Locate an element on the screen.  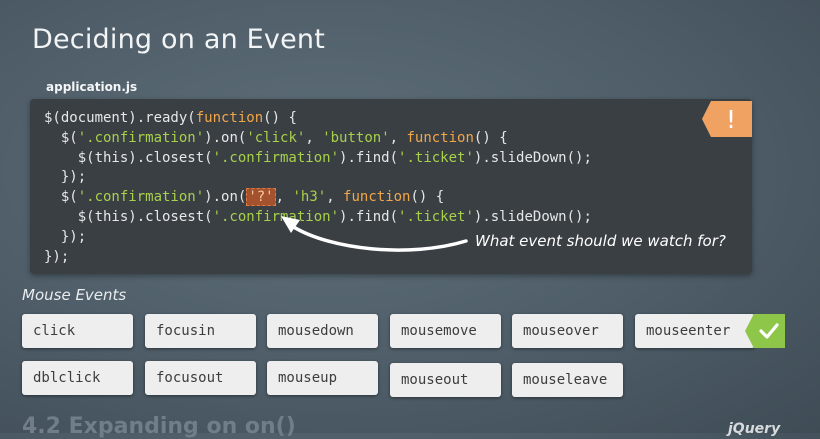
event-chip-mouseleave: mouseleave is located at coordinates (567, 380).